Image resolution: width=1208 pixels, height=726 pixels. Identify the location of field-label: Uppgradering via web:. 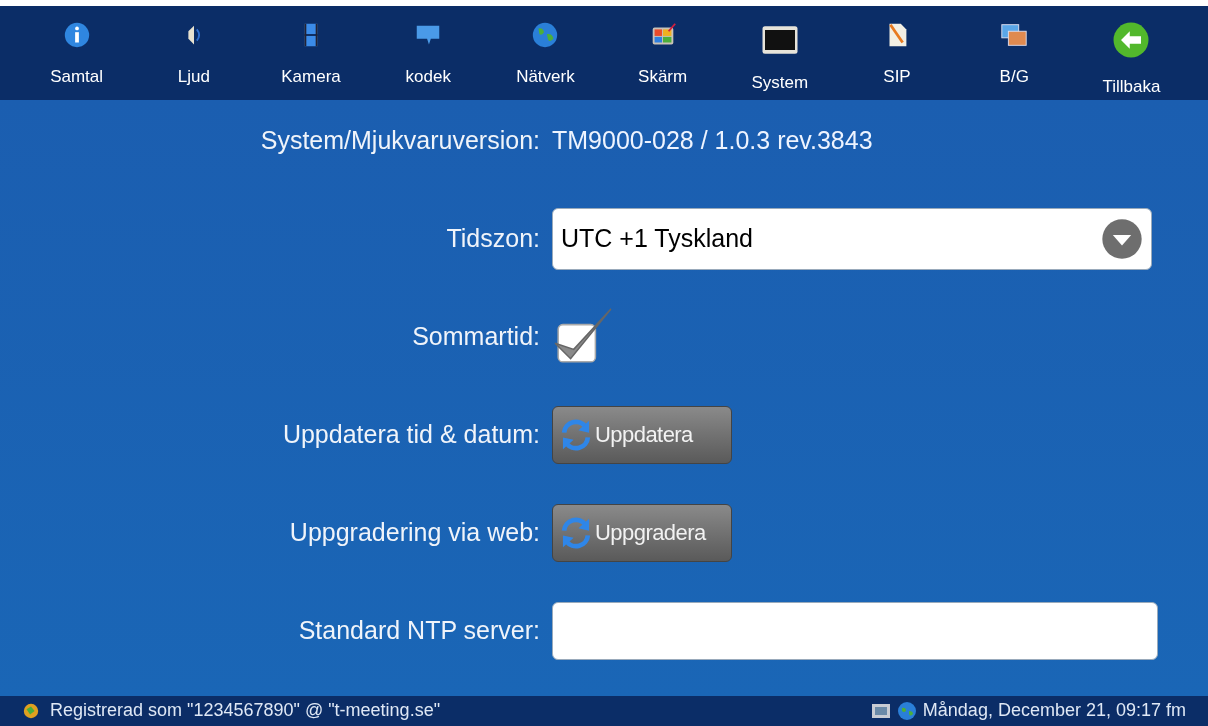
(414, 532).